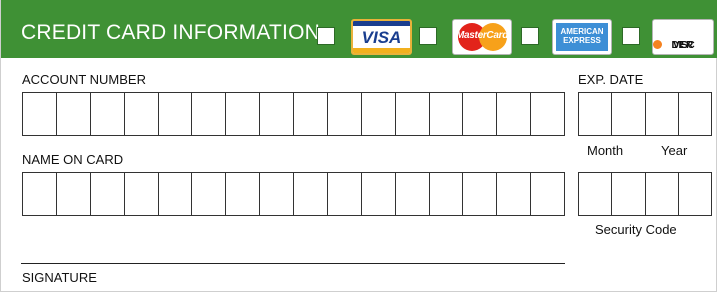 This screenshot has height=293, width=717. What do you see at coordinates (674, 150) in the screenshot?
I see `year-label: Year` at bounding box center [674, 150].